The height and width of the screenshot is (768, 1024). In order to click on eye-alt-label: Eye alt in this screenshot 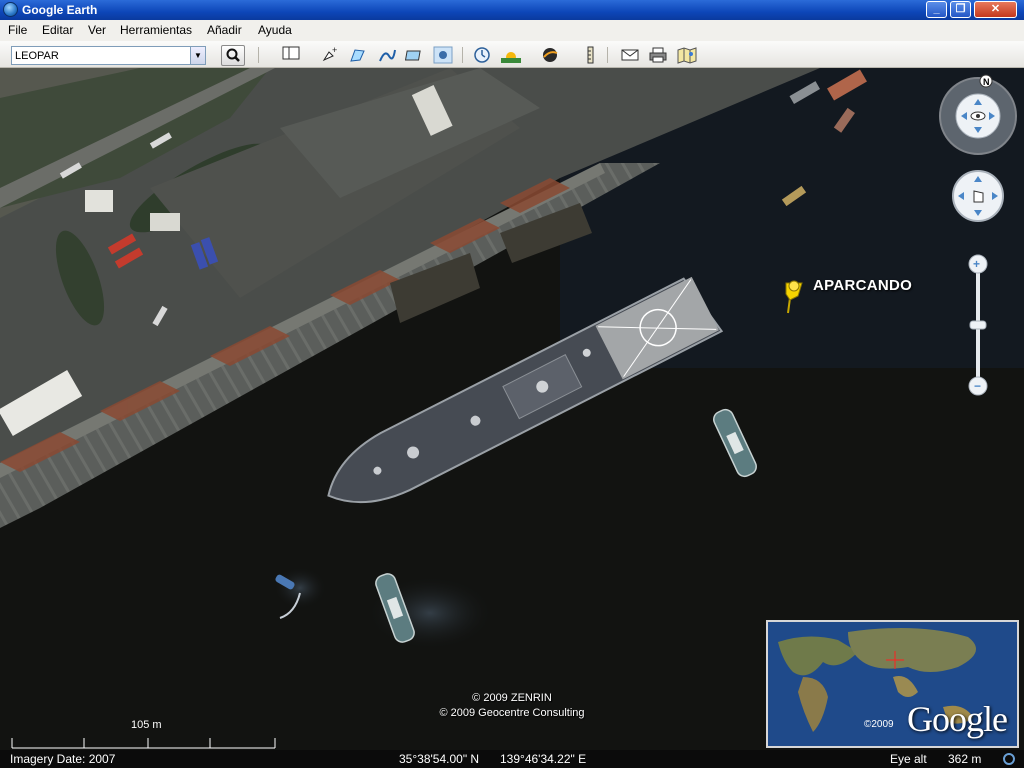, I will do `click(908, 759)`.